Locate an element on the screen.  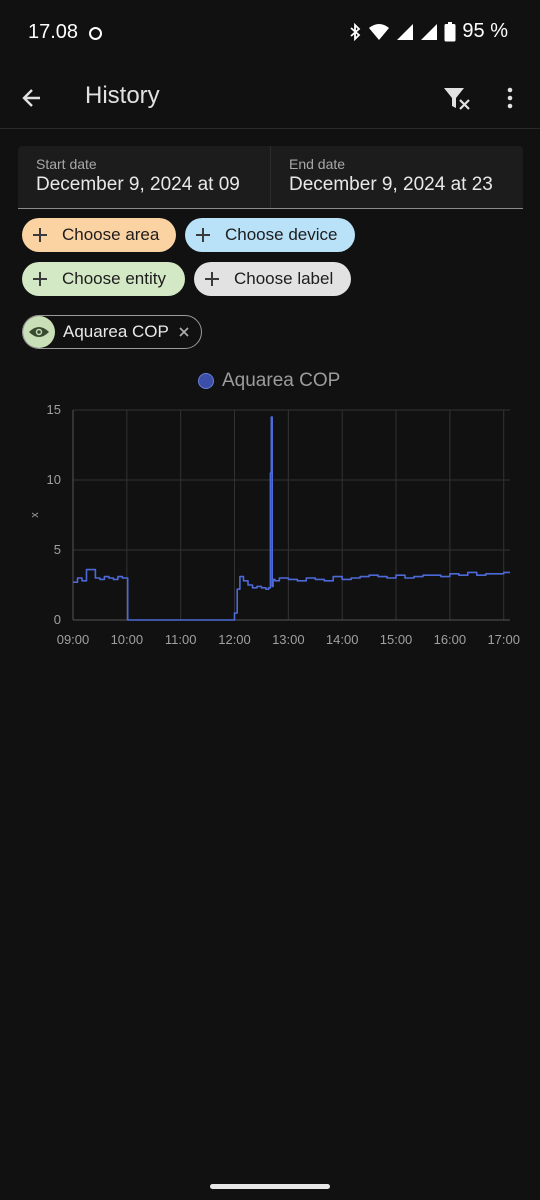
close-icon is located at coordinates (184, 332).